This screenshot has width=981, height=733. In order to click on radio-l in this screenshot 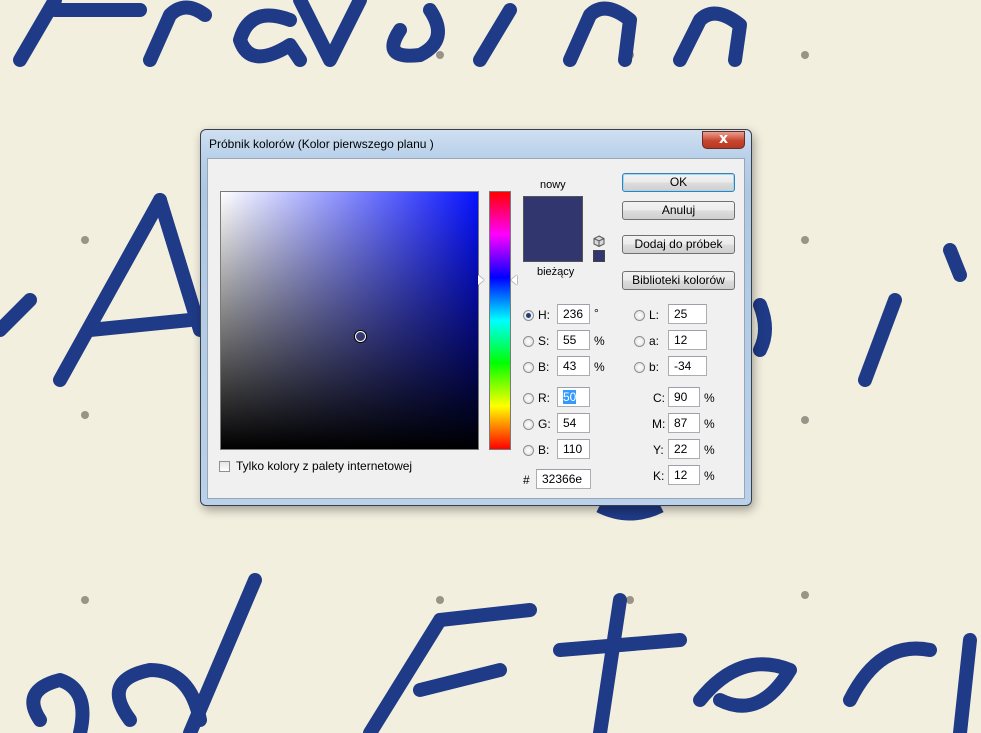, I will do `click(639, 315)`.